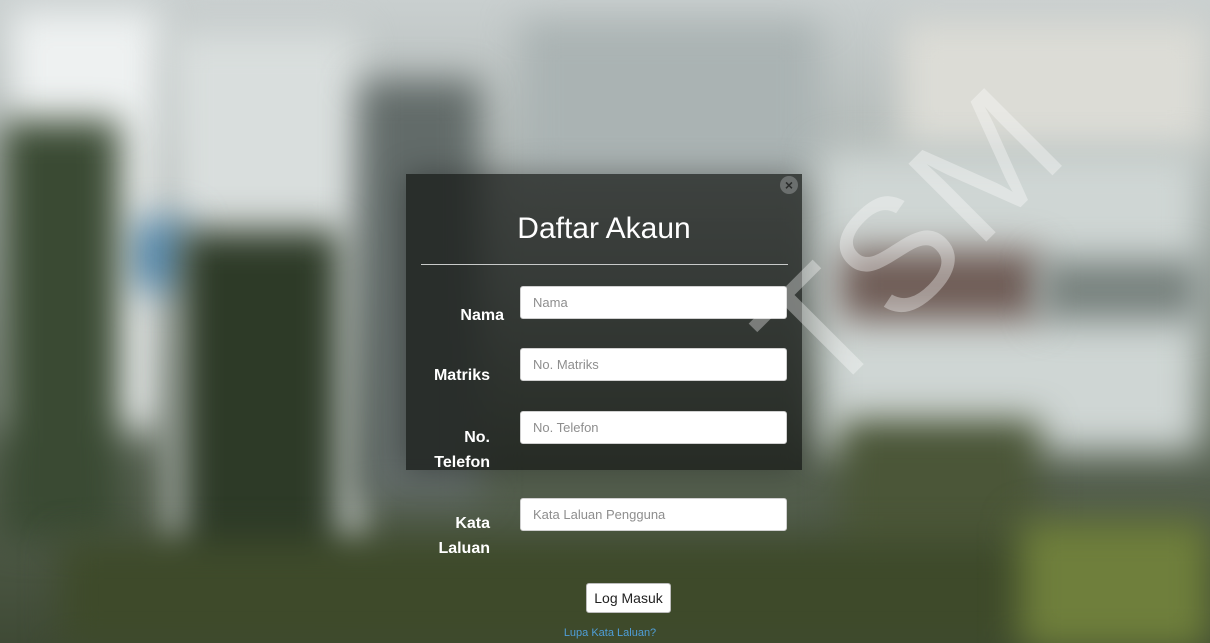  What do you see at coordinates (610, 633) in the screenshot?
I see `forgot-password-link: Lupa Kata Laluan?` at bounding box center [610, 633].